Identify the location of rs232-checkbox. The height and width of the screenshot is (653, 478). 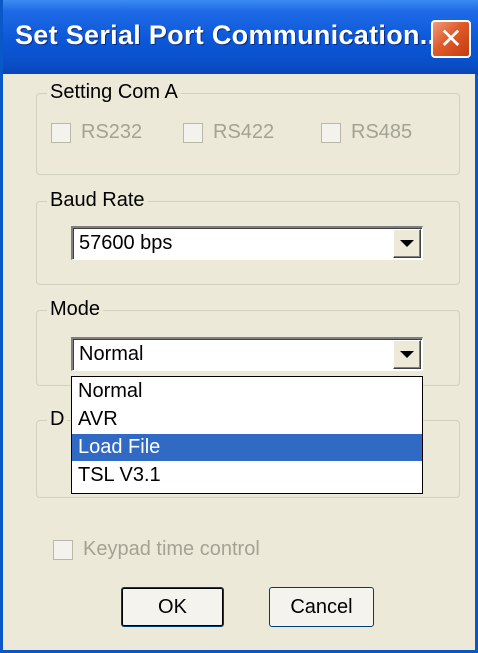
(61, 132).